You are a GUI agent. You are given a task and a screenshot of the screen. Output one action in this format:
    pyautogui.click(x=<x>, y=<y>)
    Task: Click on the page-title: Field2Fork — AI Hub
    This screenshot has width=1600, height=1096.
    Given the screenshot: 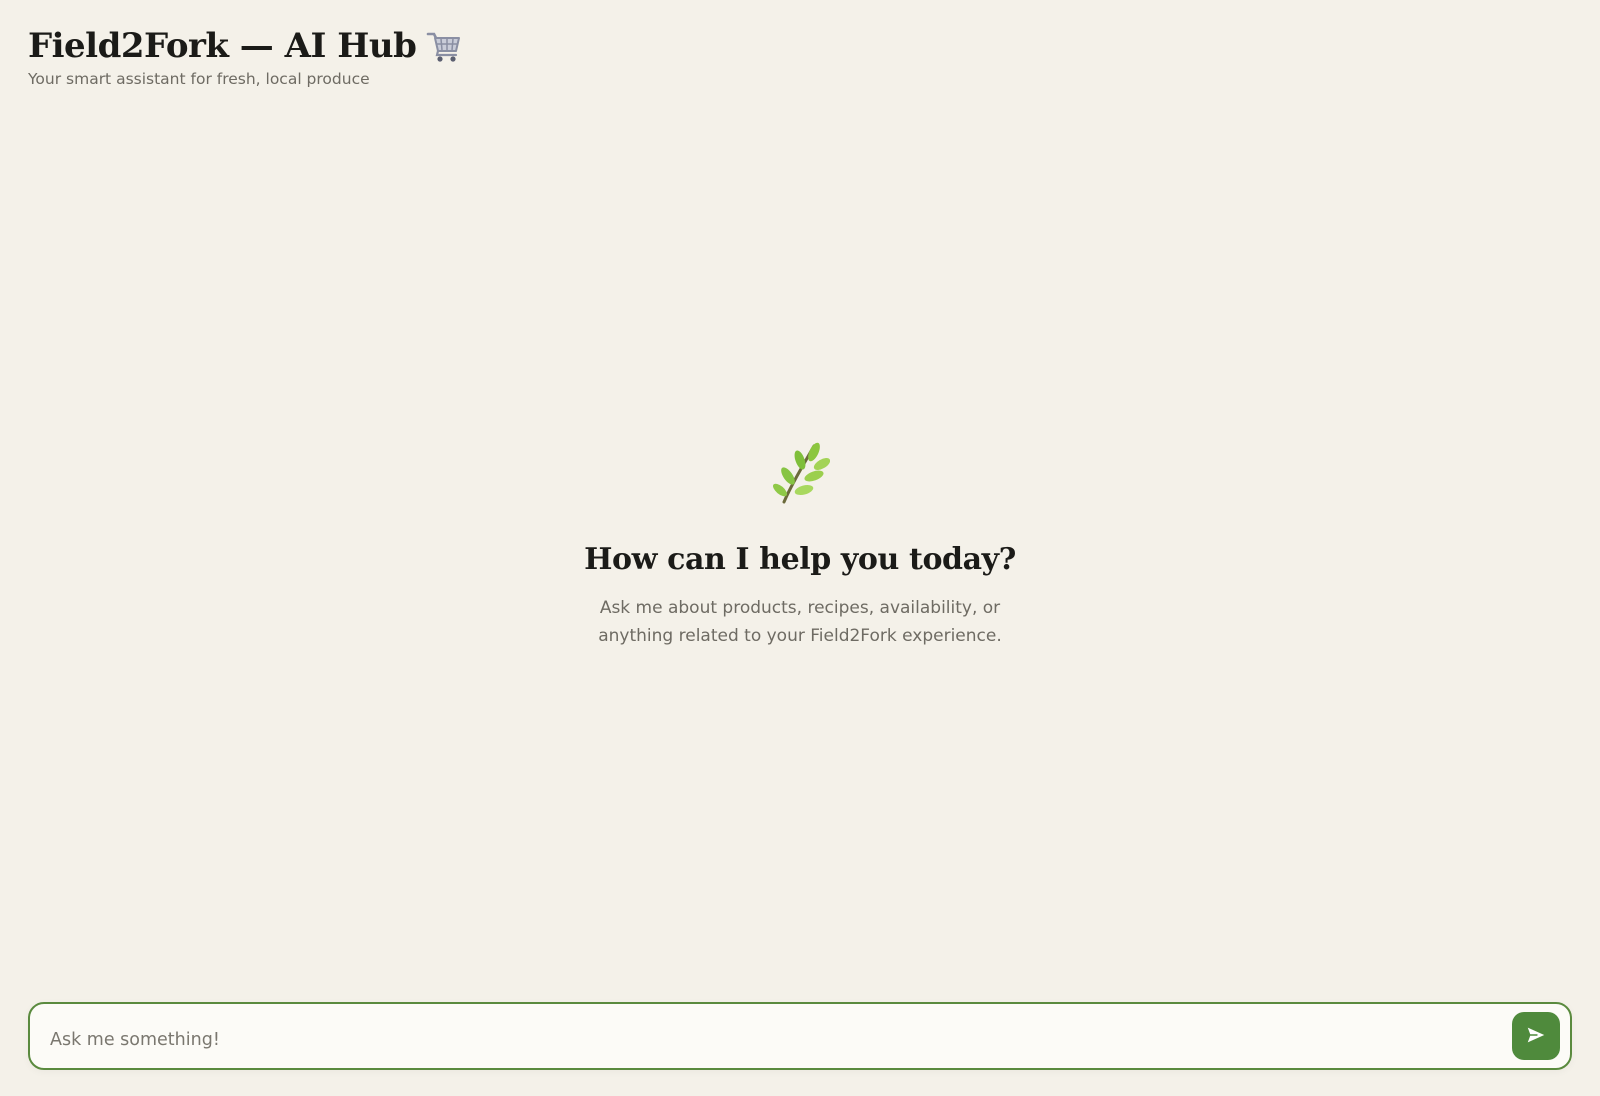 What is the action you would take?
    pyautogui.click(x=222, y=46)
    